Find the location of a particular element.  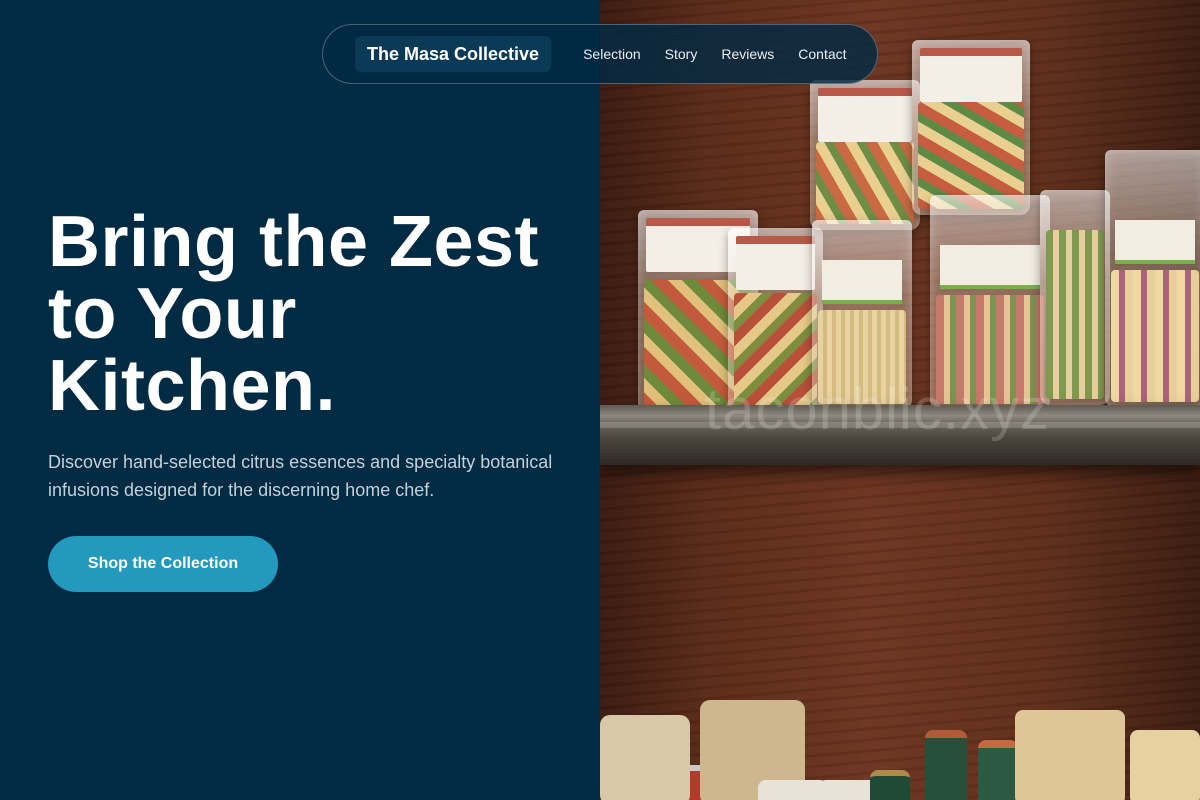

nav-link-story: Story is located at coordinates (681, 54).